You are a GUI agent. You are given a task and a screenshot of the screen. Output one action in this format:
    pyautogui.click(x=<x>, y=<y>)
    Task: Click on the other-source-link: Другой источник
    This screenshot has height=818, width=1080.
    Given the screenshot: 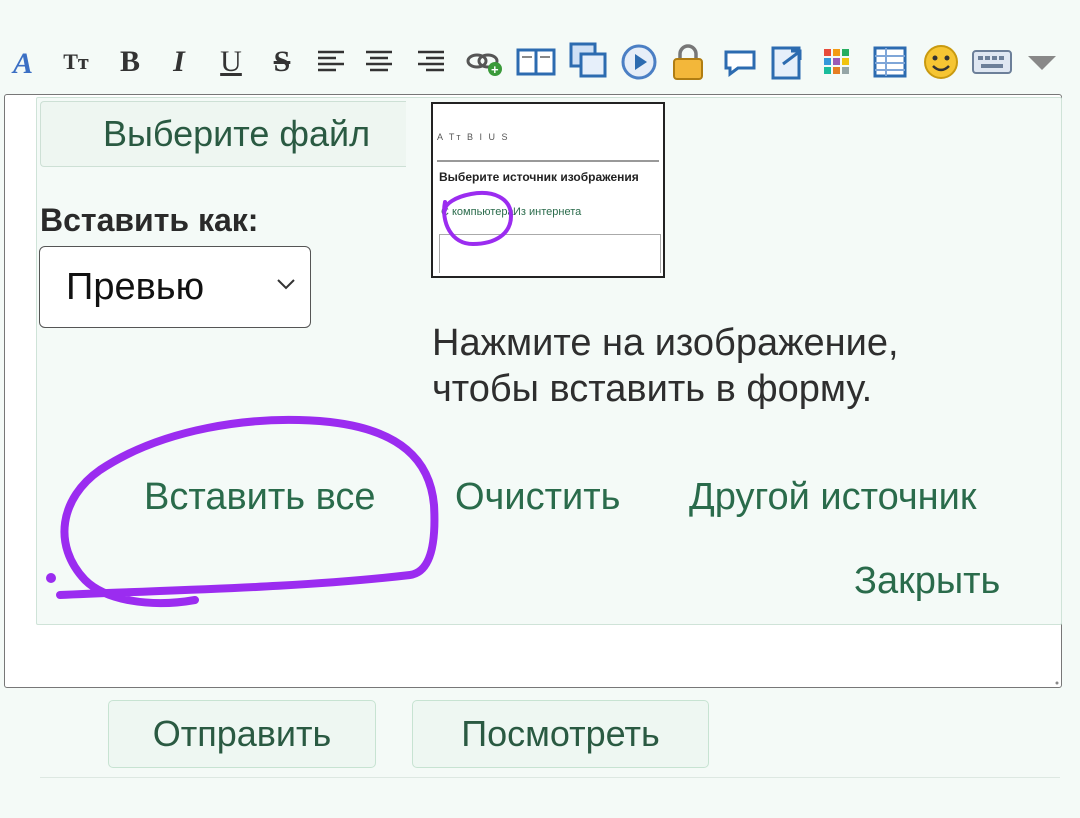 What is the action you would take?
    pyautogui.click(x=833, y=497)
    